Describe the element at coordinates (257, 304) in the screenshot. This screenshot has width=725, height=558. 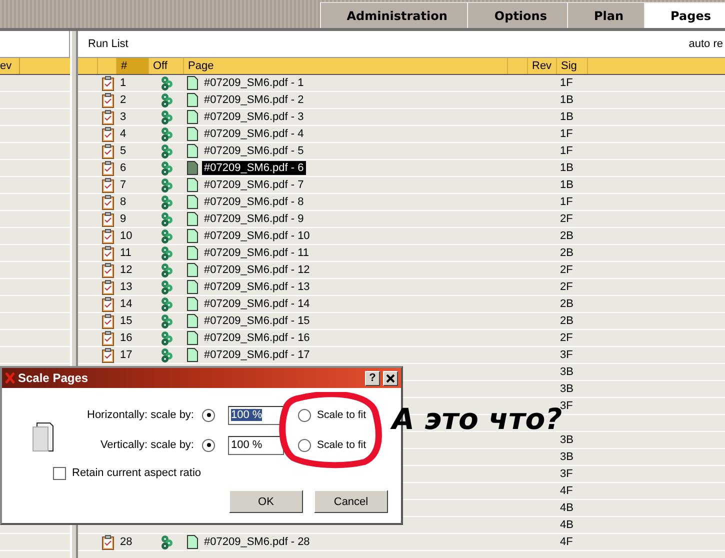
I see `page-name: #07209_SM6.pdf - 14` at that location.